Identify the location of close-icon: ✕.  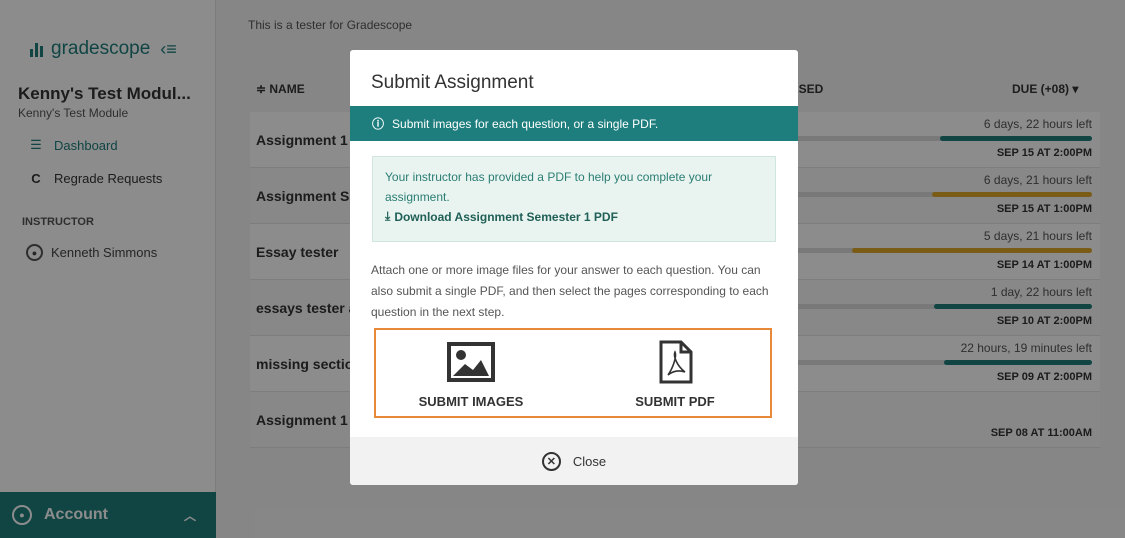
(551, 461).